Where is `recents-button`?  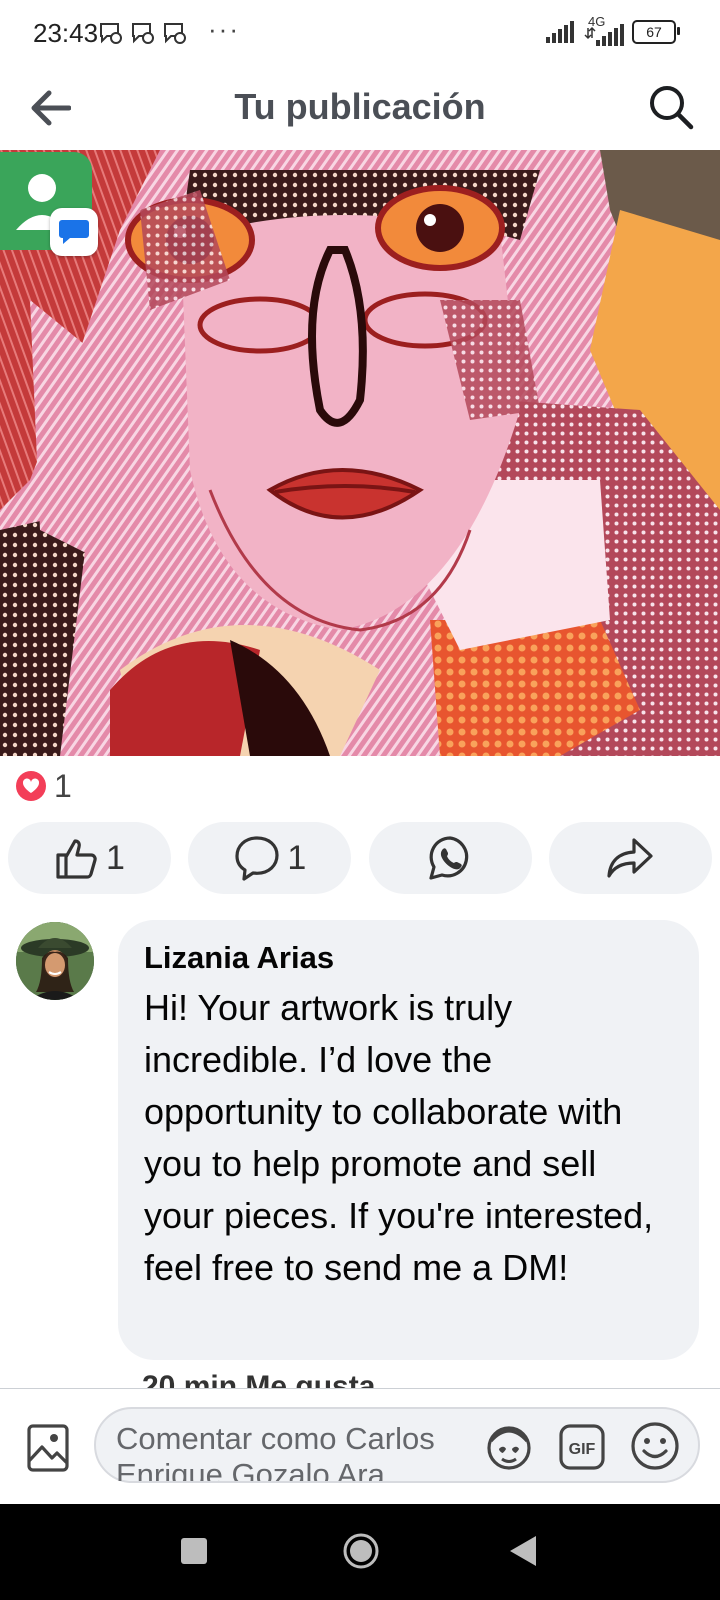
recents-button is located at coordinates (194, 1551).